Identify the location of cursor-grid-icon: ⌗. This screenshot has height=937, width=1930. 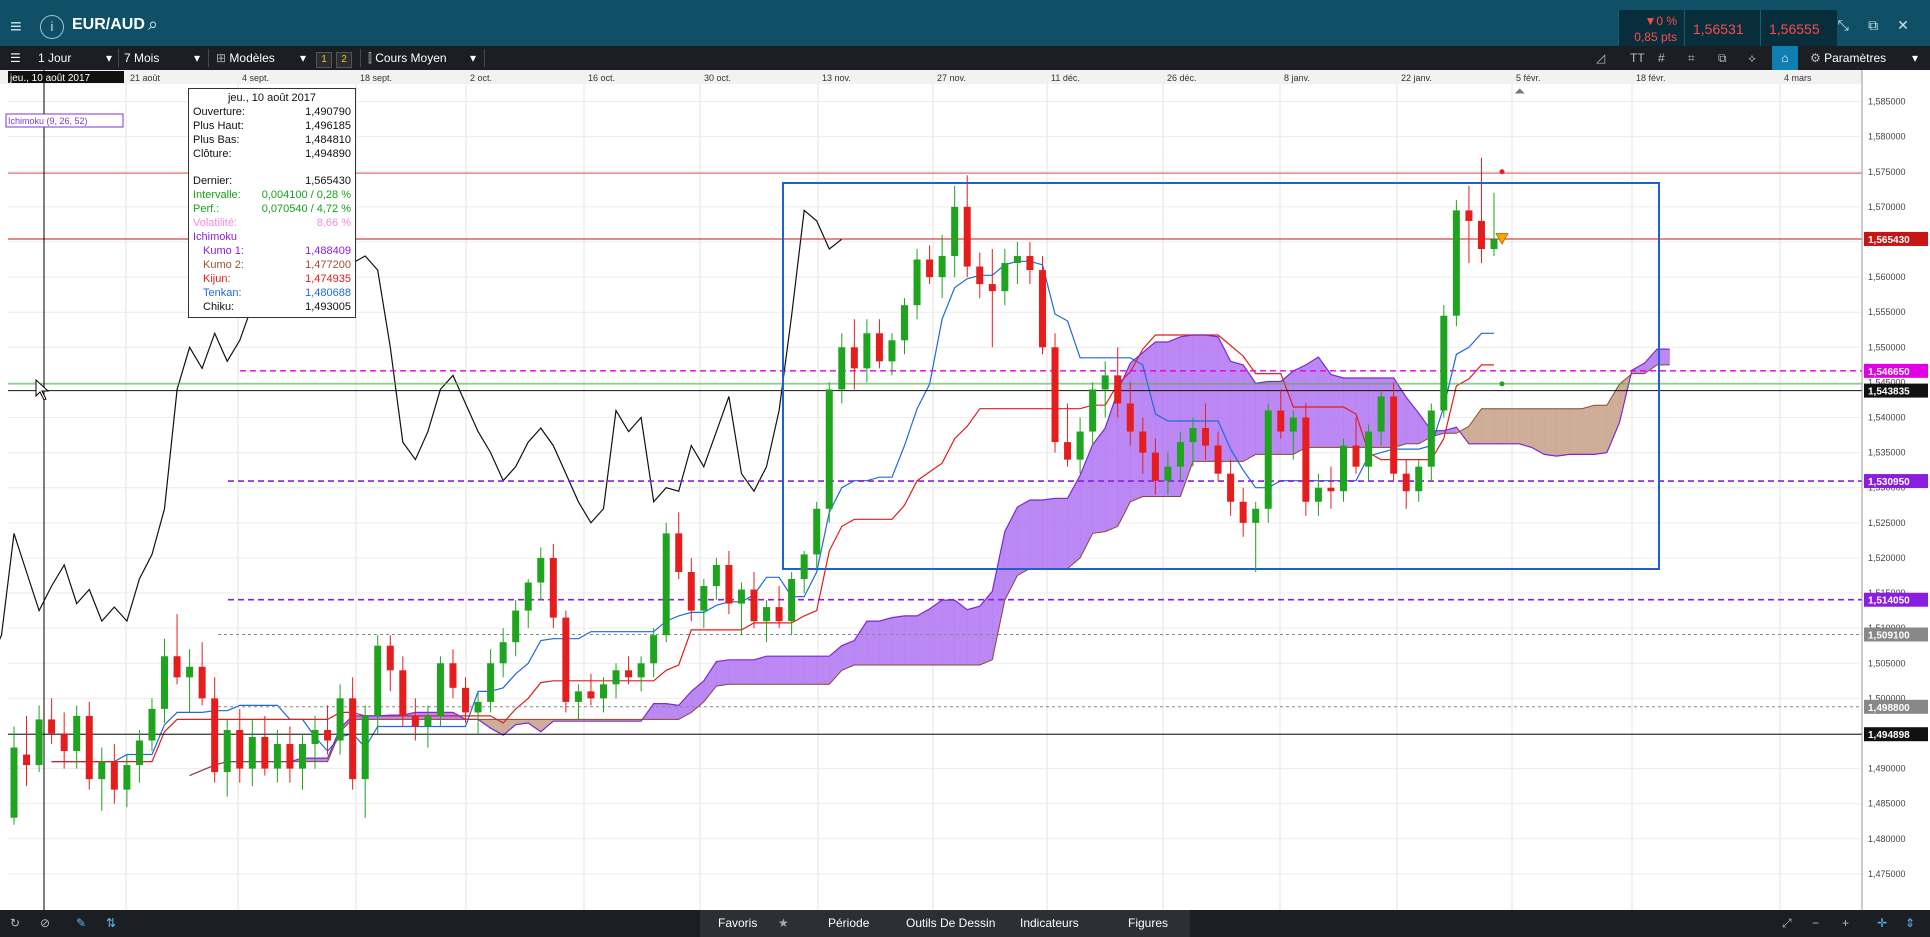
(1691, 58).